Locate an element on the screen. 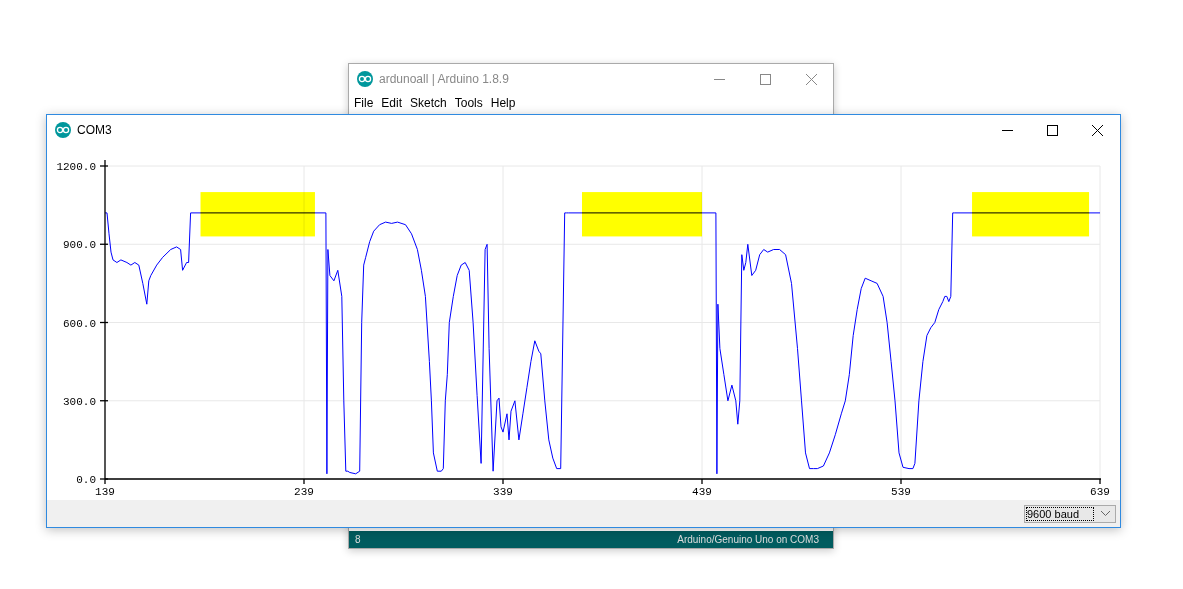 The width and height of the screenshot is (1183, 589). x-tick-label: 539 is located at coordinates (901, 492).